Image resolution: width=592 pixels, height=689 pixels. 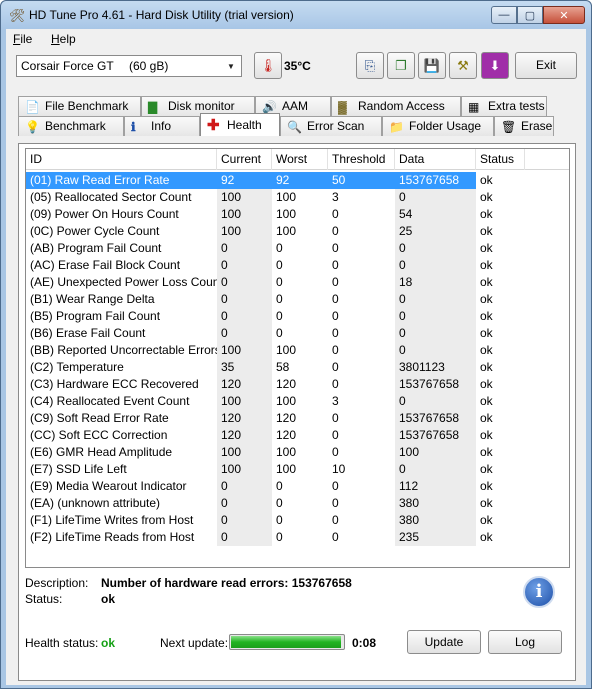 What do you see at coordinates (300, 159) in the screenshot?
I see `column-header-worst: Worst` at bounding box center [300, 159].